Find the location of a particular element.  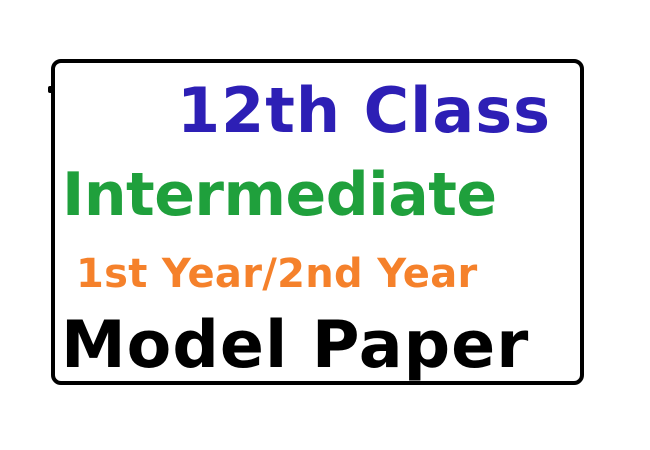

year-subtitle: 1st Year/2nd Year is located at coordinates (277, 274).